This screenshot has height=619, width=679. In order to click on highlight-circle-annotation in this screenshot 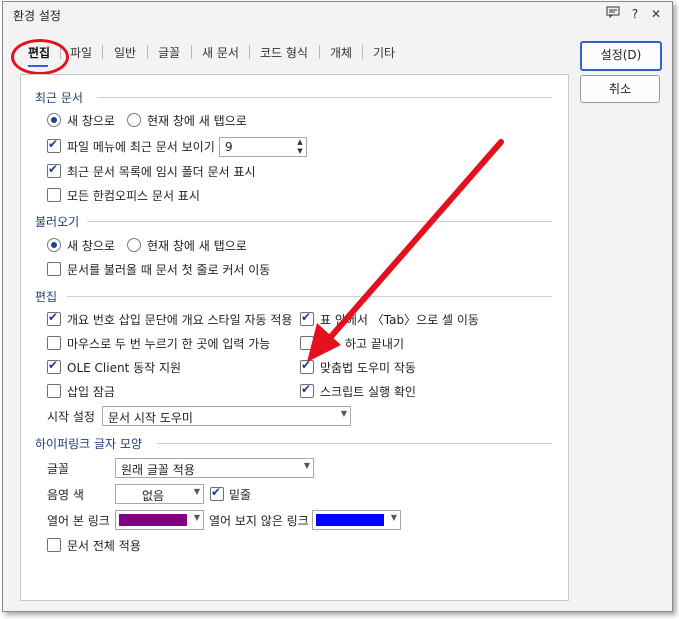, I will do `click(40, 57)`.